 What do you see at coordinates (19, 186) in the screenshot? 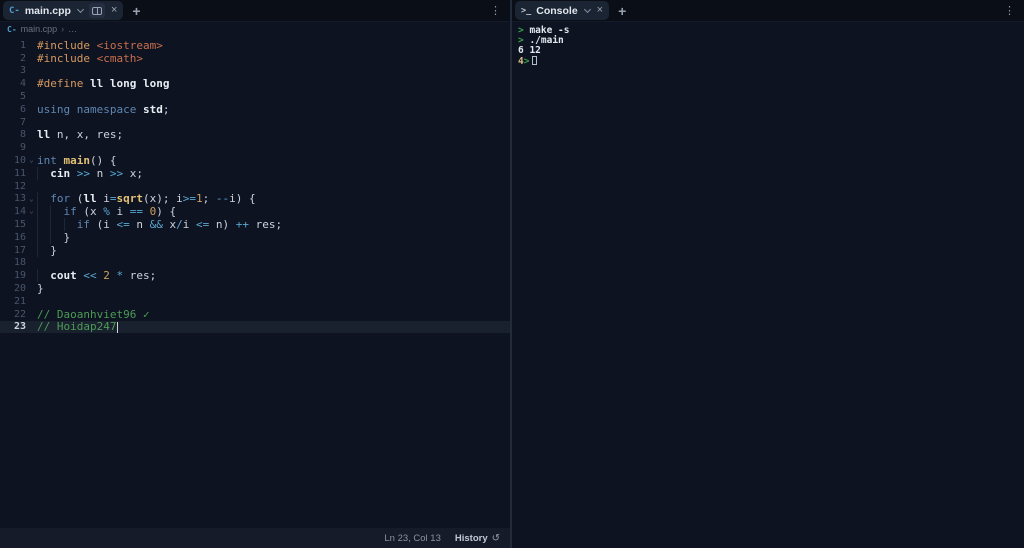
I see `line-number: 12` at bounding box center [19, 186].